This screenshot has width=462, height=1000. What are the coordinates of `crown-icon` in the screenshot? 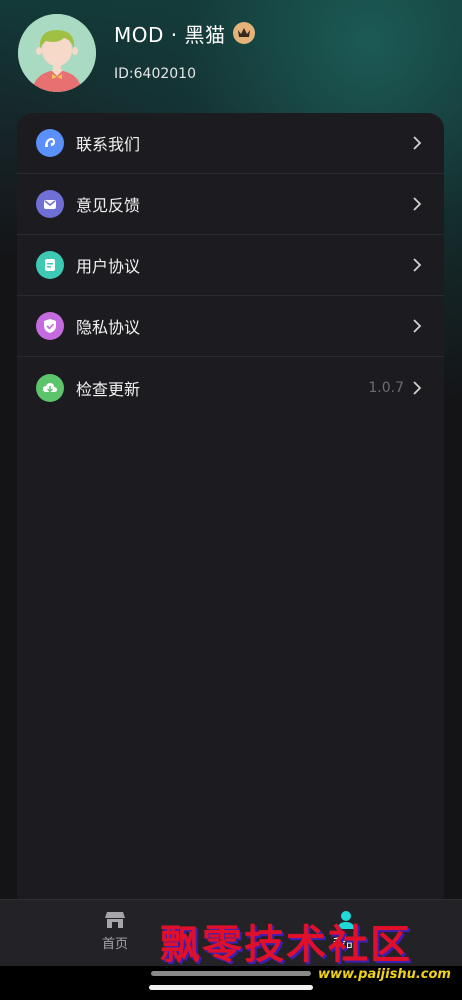 It's located at (244, 33).